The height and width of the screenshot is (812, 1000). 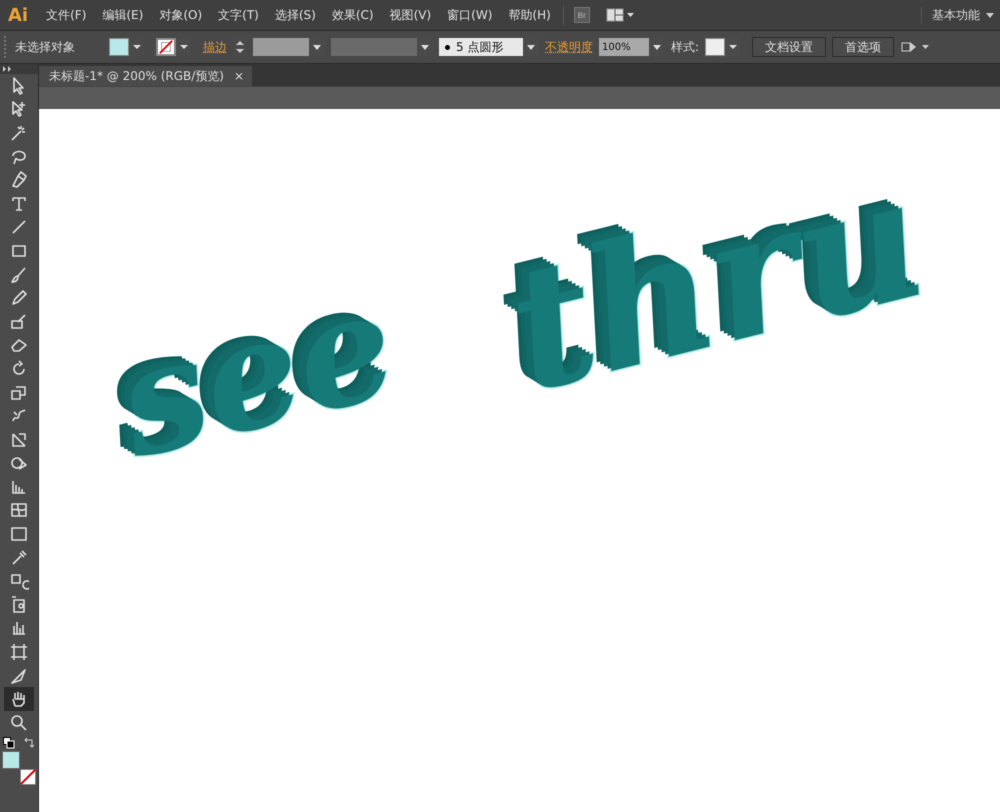 What do you see at coordinates (915, 47) in the screenshot?
I see `panel-menu-icon` at bounding box center [915, 47].